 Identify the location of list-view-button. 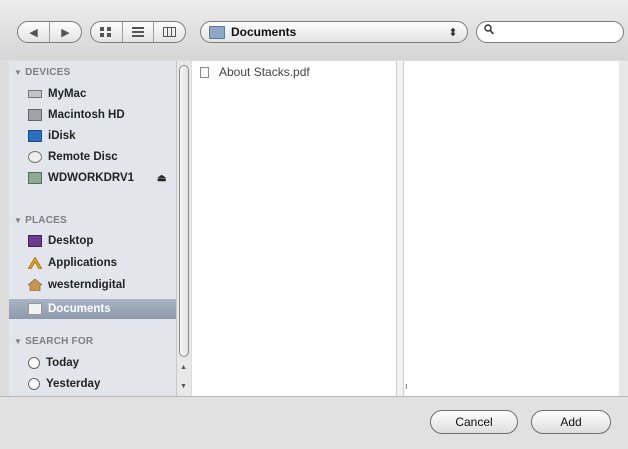
(137, 32).